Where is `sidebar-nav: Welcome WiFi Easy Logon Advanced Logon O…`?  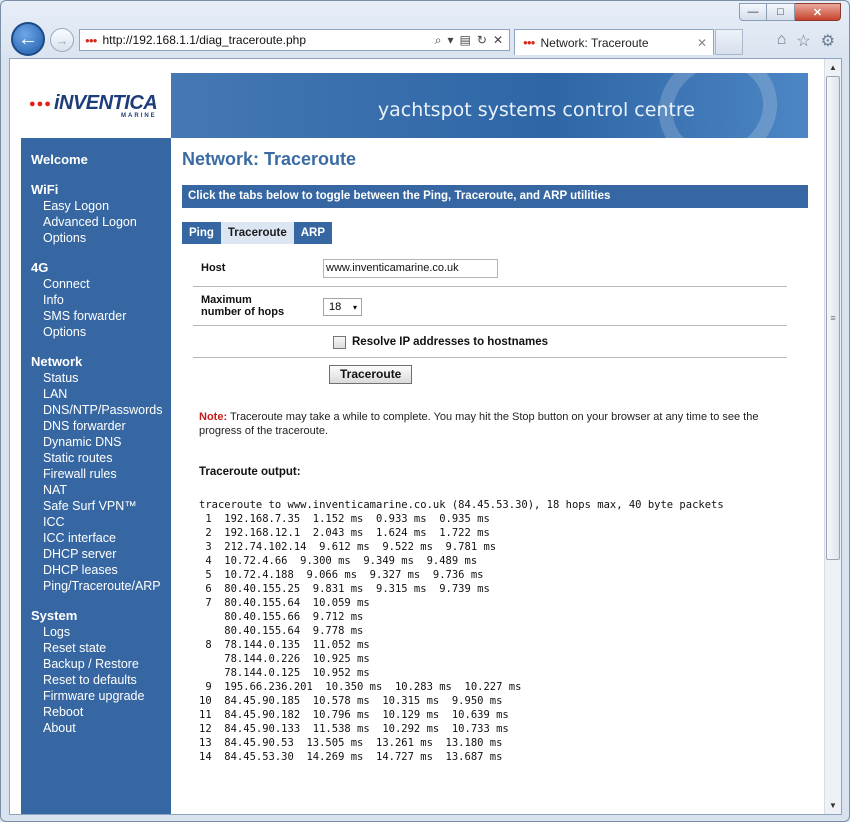
sidebar-nav: Welcome WiFi Easy Logon Advanced Logon O… is located at coordinates (96, 476).